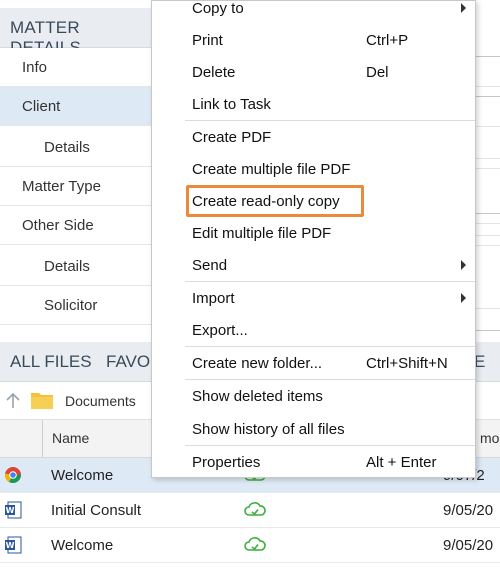 The width and height of the screenshot is (500, 575). Describe the element at coordinates (313, 266) in the screenshot. I see `menu-item-send: Send` at that location.